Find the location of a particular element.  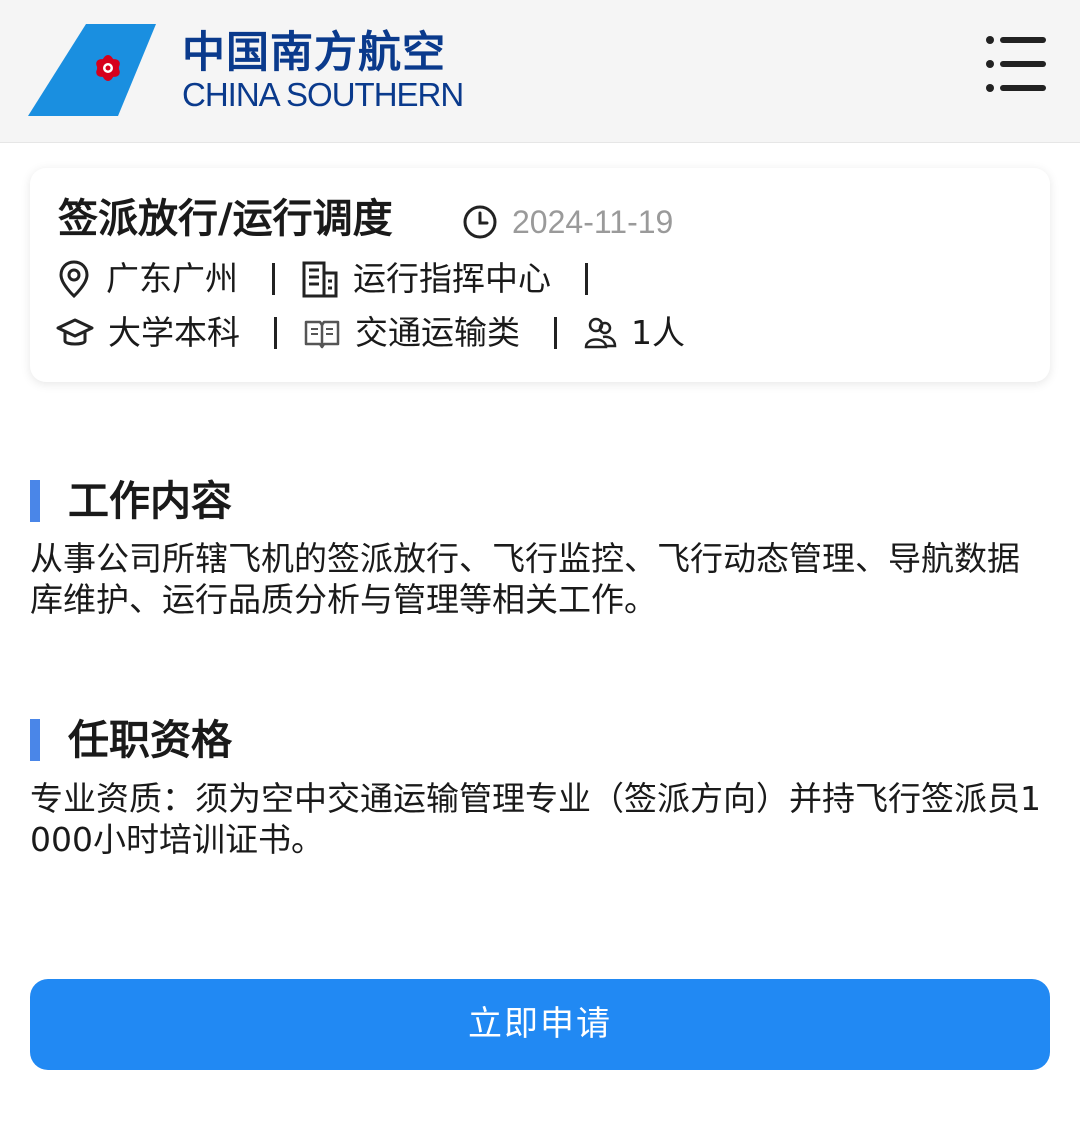

job-education: 大学本科 is located at coordinates (148, 333).